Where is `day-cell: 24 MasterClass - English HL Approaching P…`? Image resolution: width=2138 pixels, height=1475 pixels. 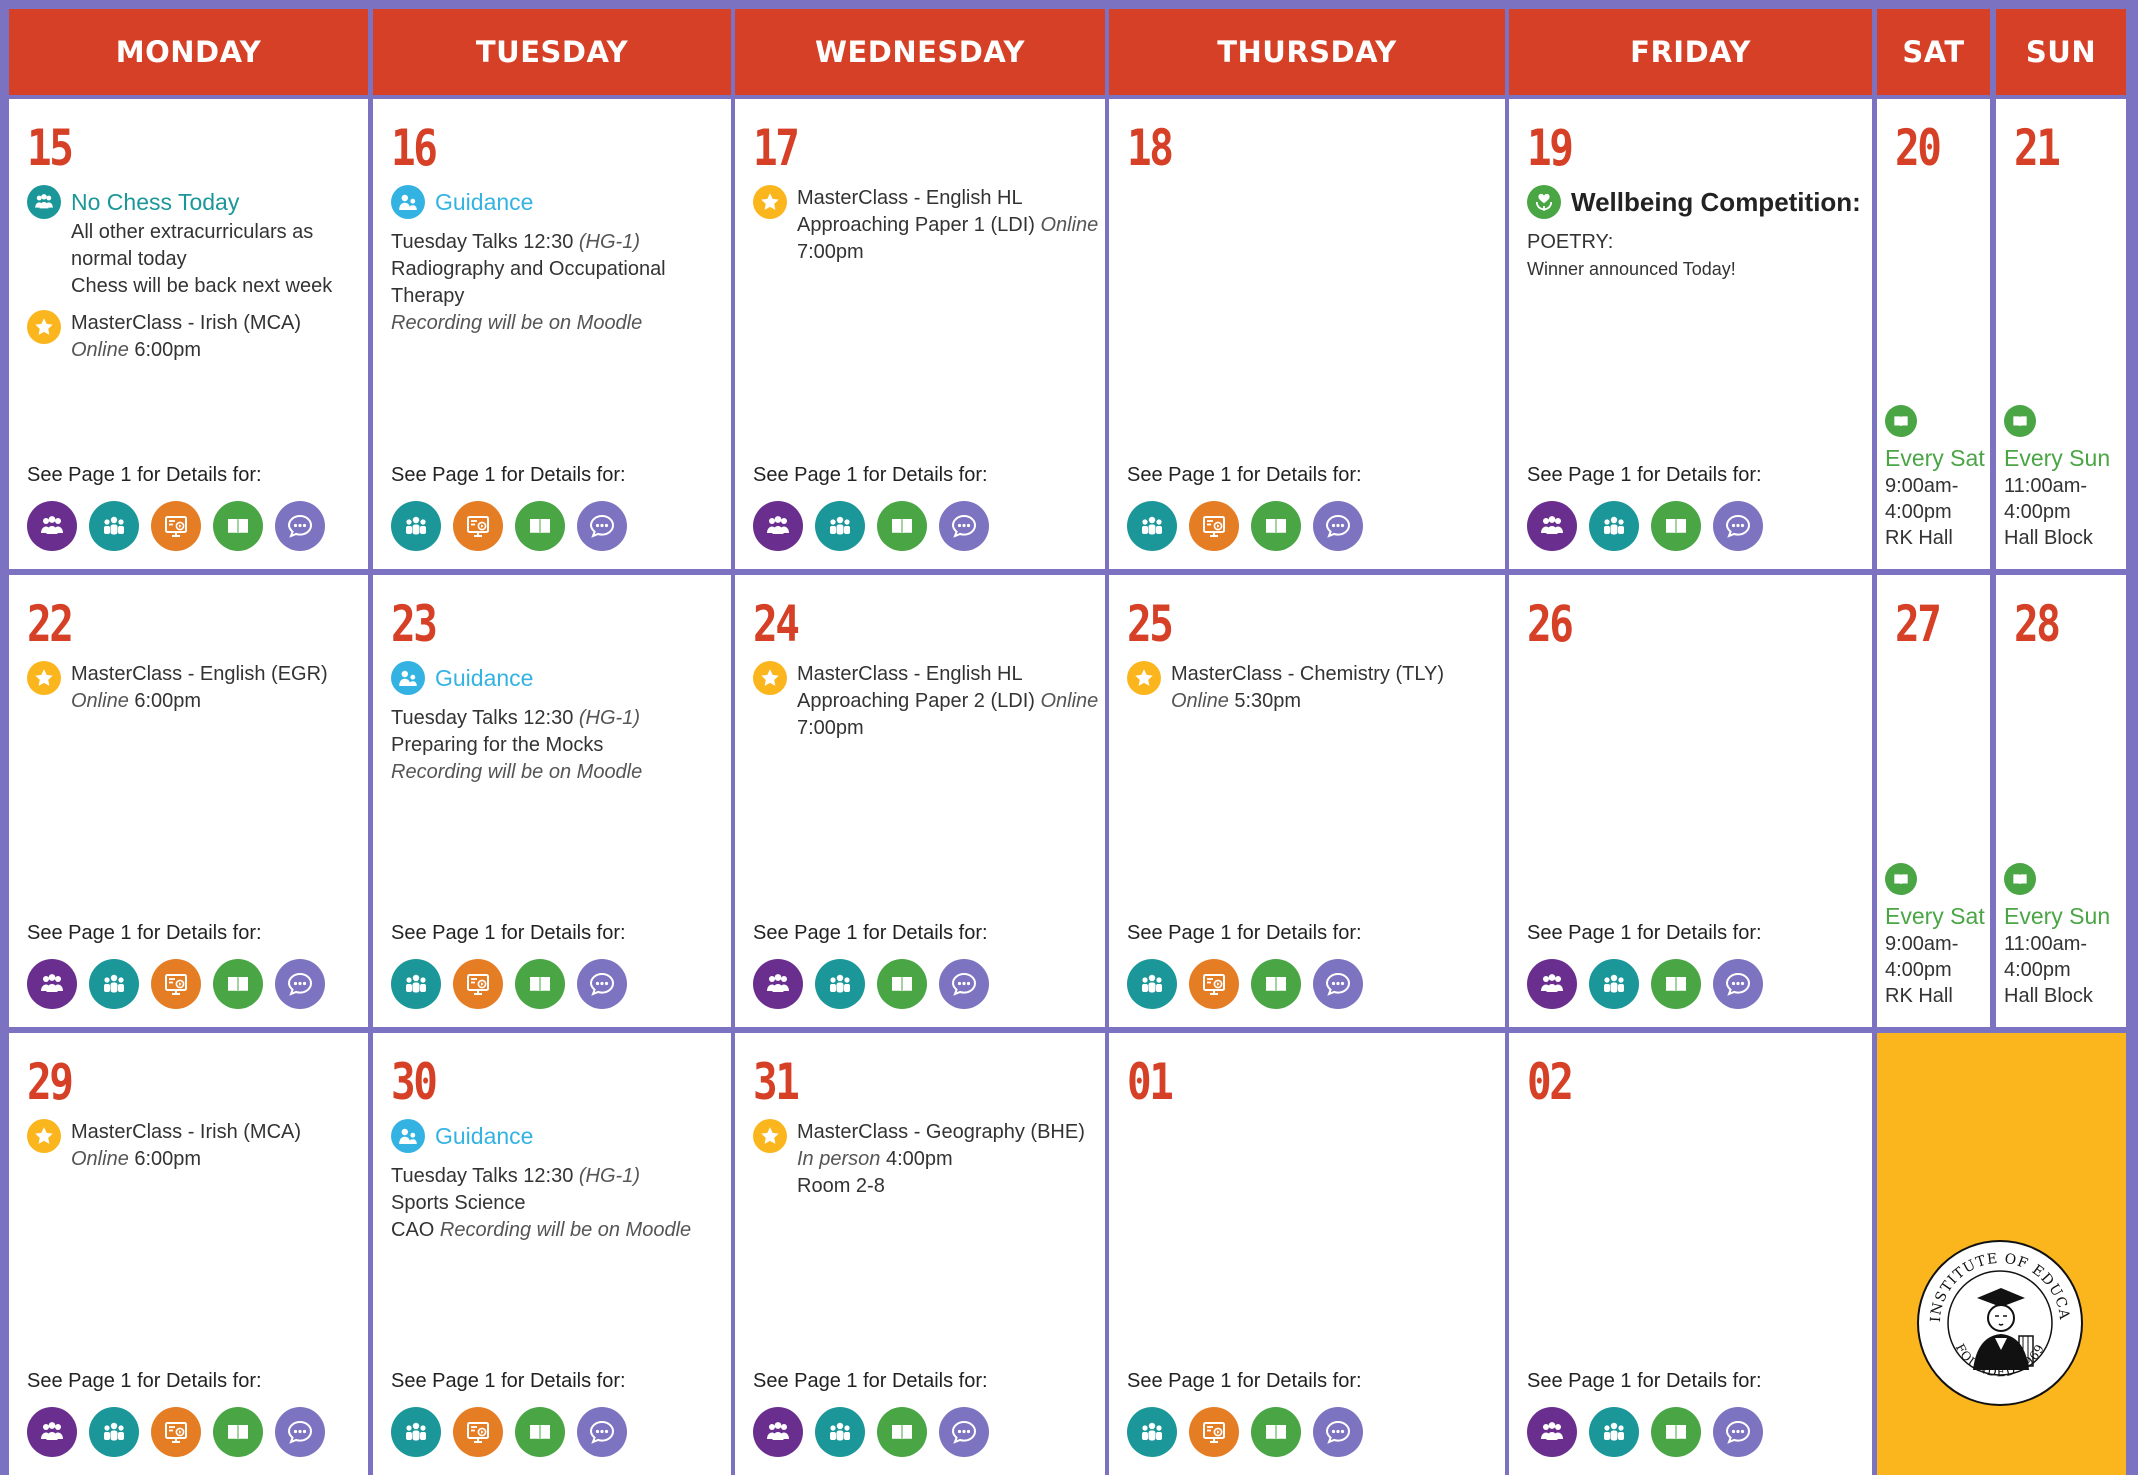 day-cell: 24 MasterClass - English HL Approaching P… is located at coordinates (920, 801).